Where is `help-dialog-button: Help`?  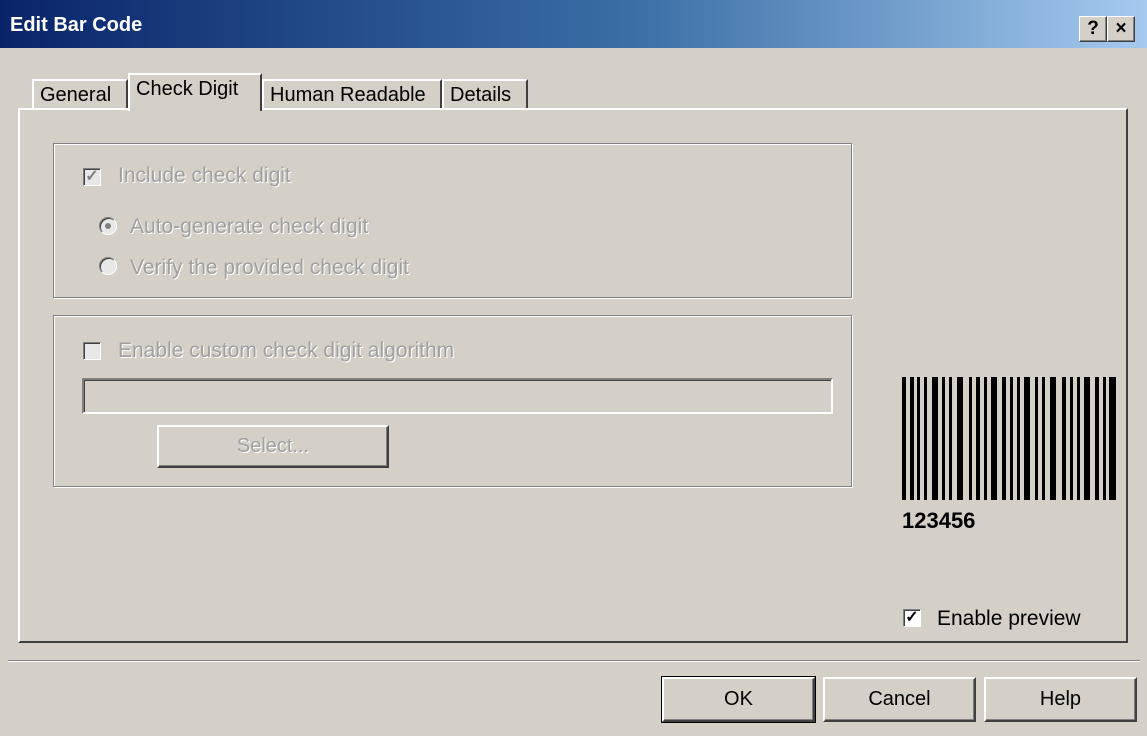 help-dialog-button: Help is located at coordinates (1060, 699).